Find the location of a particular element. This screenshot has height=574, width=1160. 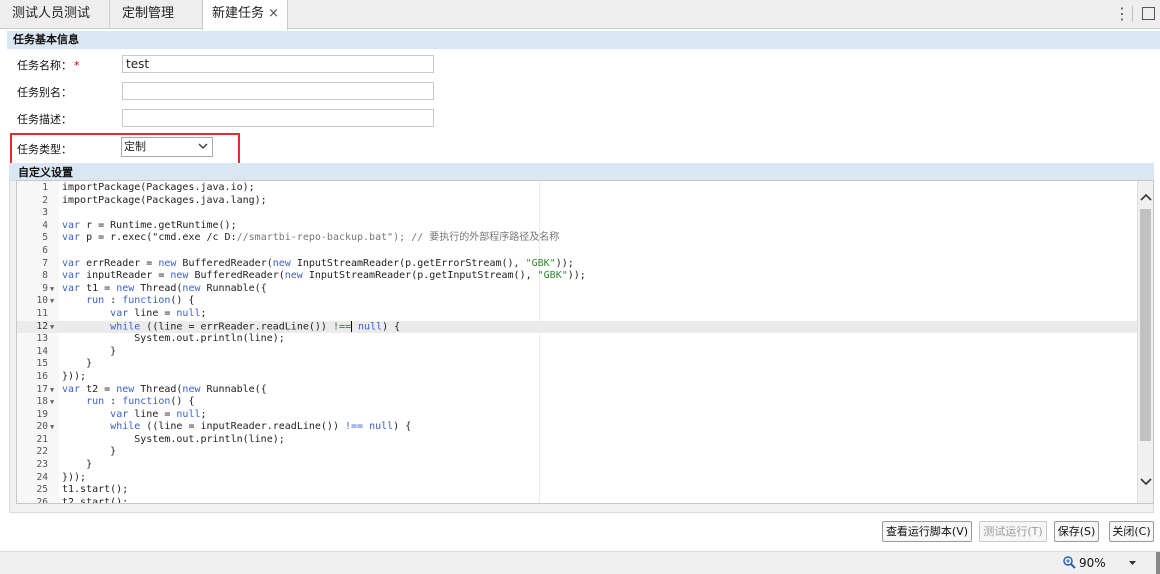

save-button: 保存(S) is located at coordinates (1076, 531).